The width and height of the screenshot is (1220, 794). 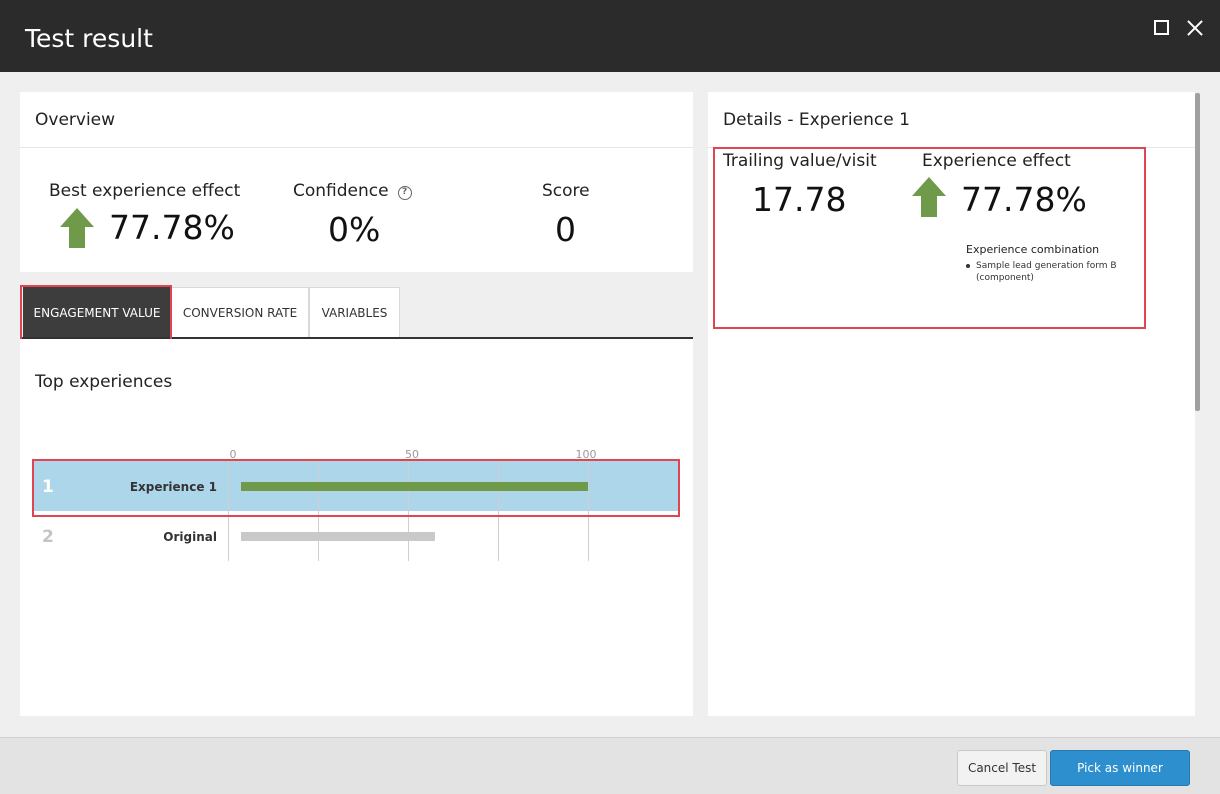 What do you see at coordinates (145, 191) in the screenshot?
I see `best-effect-label: Best experience effect` at bounding box center [145, 191].